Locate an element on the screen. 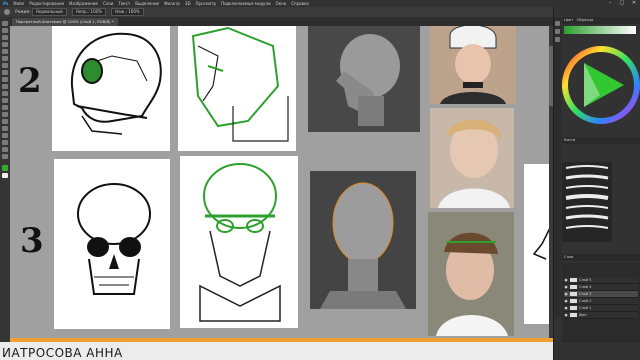 Image resolution: width=640 pixels, height=360 pixels. eraser-tool-icon is located at coordinates (5, 93).